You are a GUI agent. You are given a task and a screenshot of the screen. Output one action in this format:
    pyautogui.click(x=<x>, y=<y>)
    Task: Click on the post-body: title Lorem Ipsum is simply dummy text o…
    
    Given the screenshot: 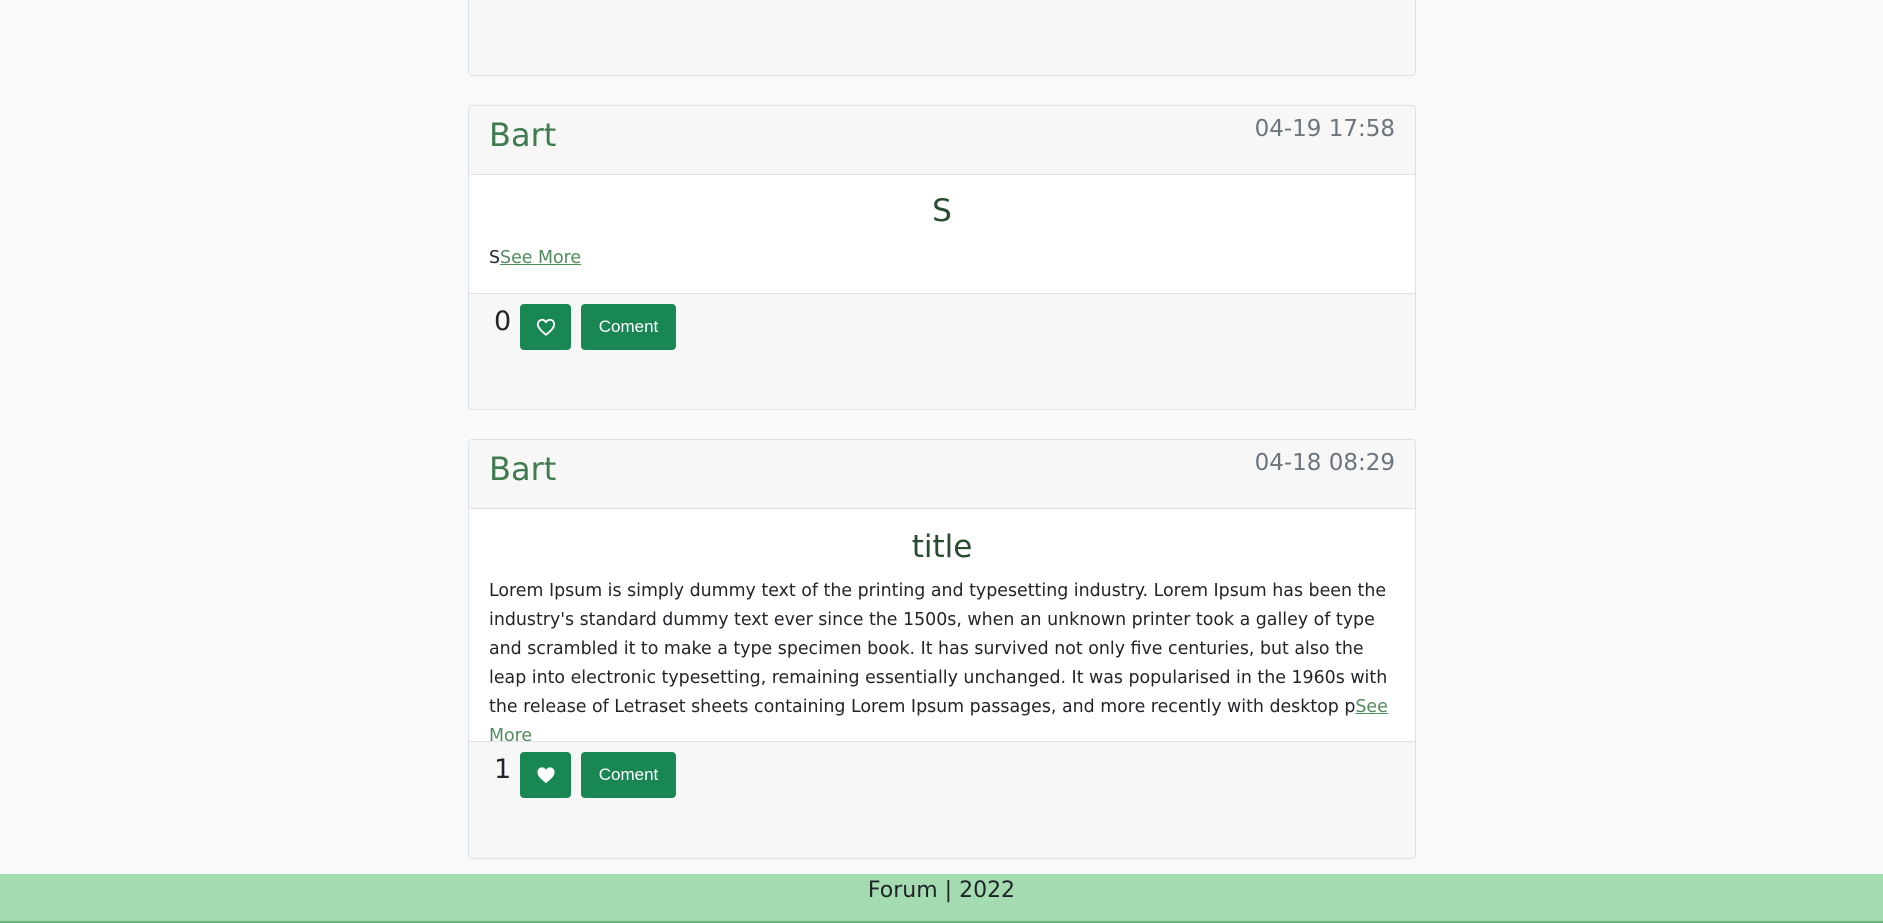 What is the action you would take?
    pyautogui.click(x=942, y=627)
    